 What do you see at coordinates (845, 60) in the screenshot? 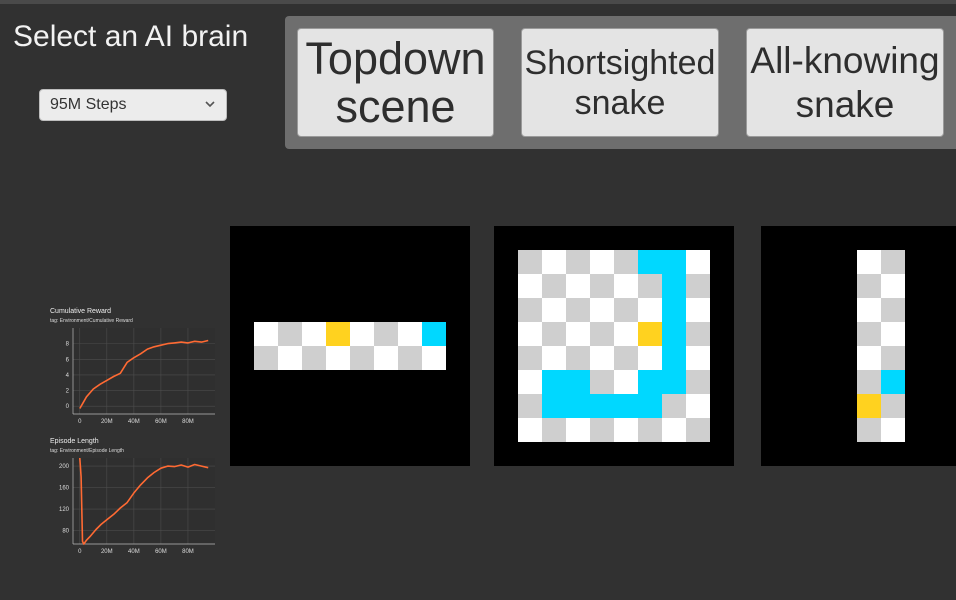
I see `button-label-line: All-knowing` at bounding box center [845, 60].